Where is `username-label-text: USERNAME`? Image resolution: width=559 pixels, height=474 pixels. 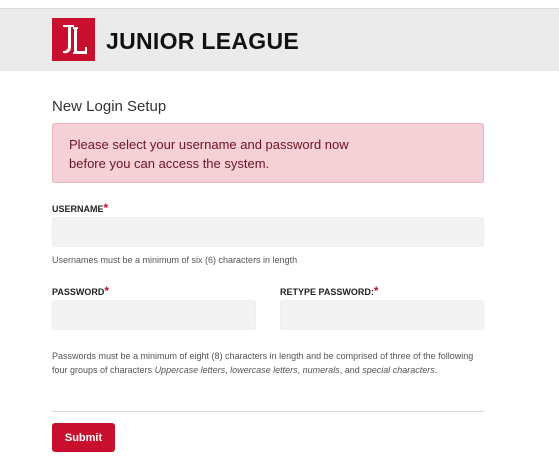 username-label-text: USERNAME is located at coordinates (78, 209).